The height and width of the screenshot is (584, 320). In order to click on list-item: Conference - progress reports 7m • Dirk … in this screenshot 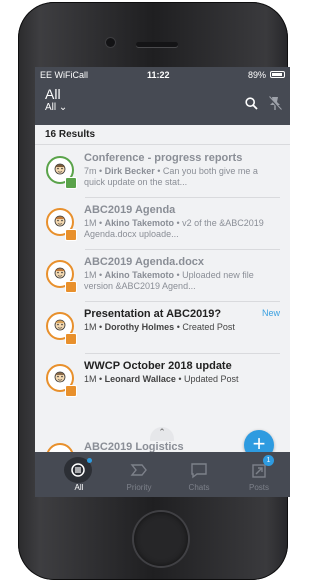, I will do `click(162, 172)`.